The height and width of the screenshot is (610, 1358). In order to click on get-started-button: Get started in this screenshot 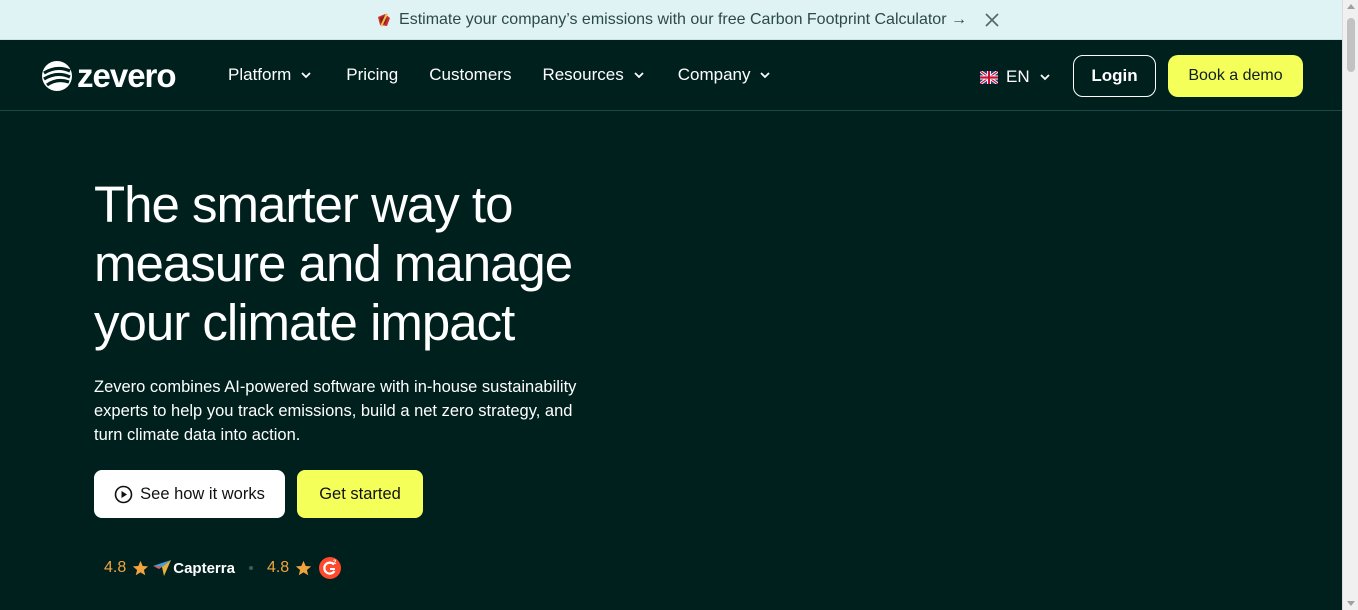, I will do `click(360, 494)`.